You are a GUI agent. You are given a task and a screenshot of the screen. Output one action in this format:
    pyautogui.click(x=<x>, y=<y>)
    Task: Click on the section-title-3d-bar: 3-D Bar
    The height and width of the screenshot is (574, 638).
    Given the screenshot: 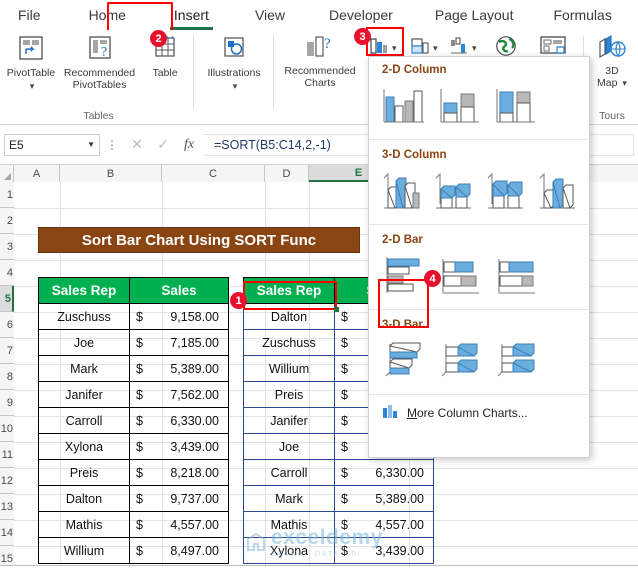 What is the action you would take?
    pyautogui.click(x=402, y=325)
    